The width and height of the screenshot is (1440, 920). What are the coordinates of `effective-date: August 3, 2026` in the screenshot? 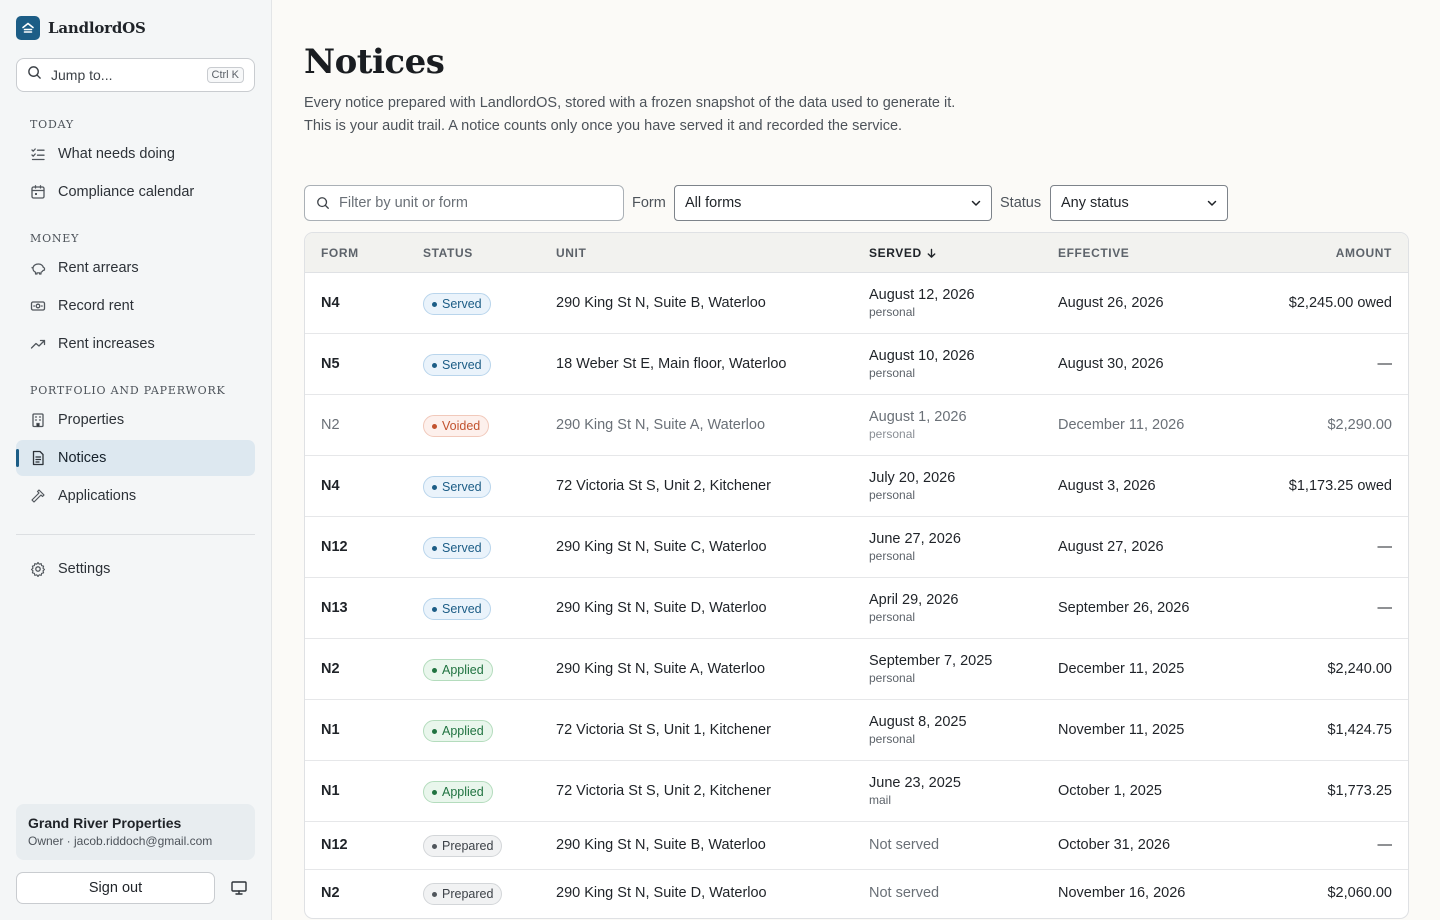 It's located at (1107, 486).